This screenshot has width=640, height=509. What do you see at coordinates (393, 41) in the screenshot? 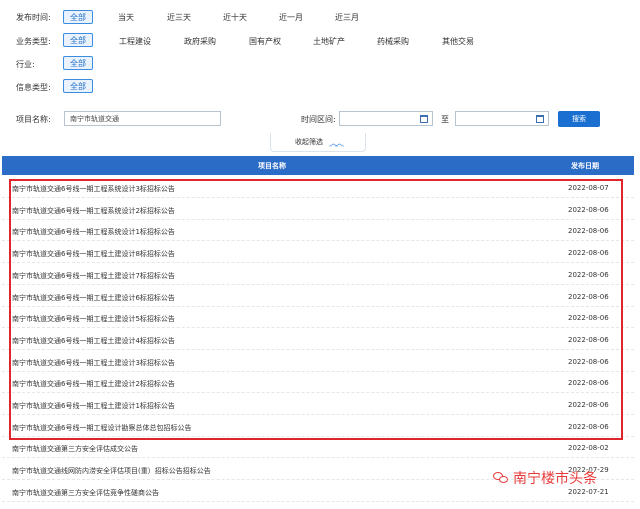
I see `business-type-option-drug-device: 药械采购` at bounding box center [393, 41].